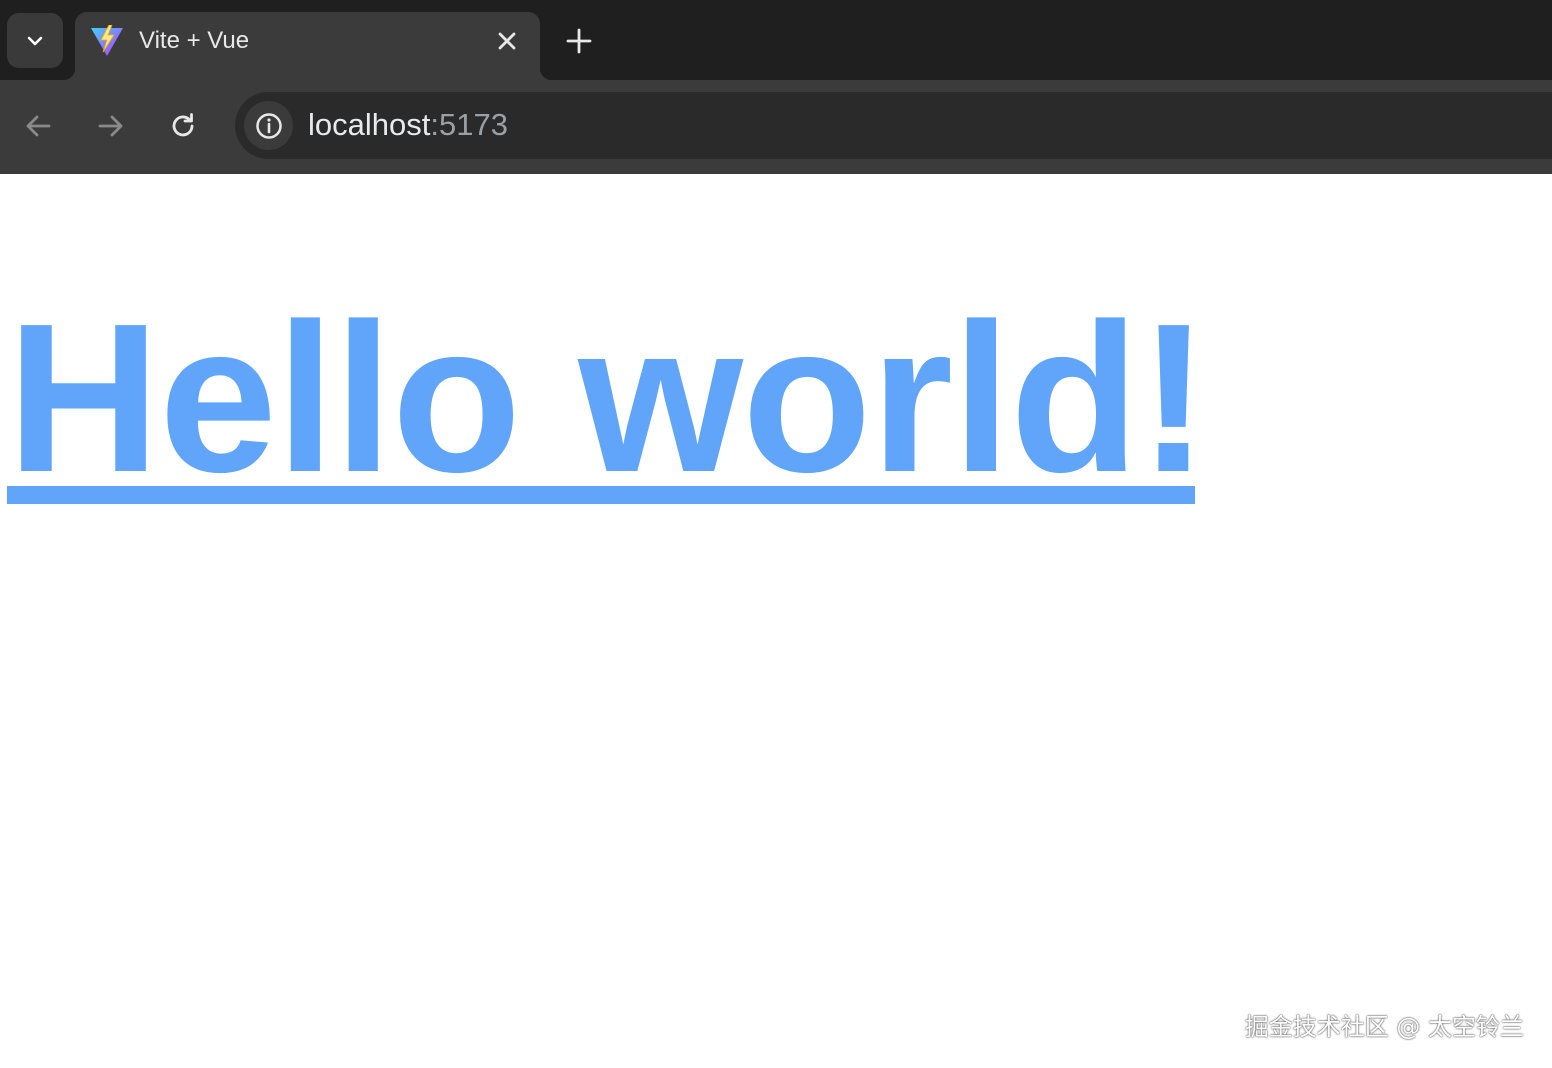 This screenshot has height=1068, width=1552. I want to click on browser-toolbar: localhost:5173, so click(776, 127).